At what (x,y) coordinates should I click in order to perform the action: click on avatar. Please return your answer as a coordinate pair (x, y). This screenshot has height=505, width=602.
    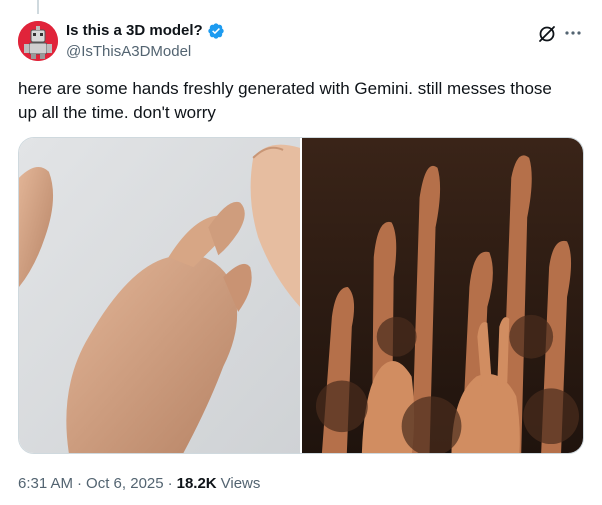
    Looking at the image, I should click on (38, 41).